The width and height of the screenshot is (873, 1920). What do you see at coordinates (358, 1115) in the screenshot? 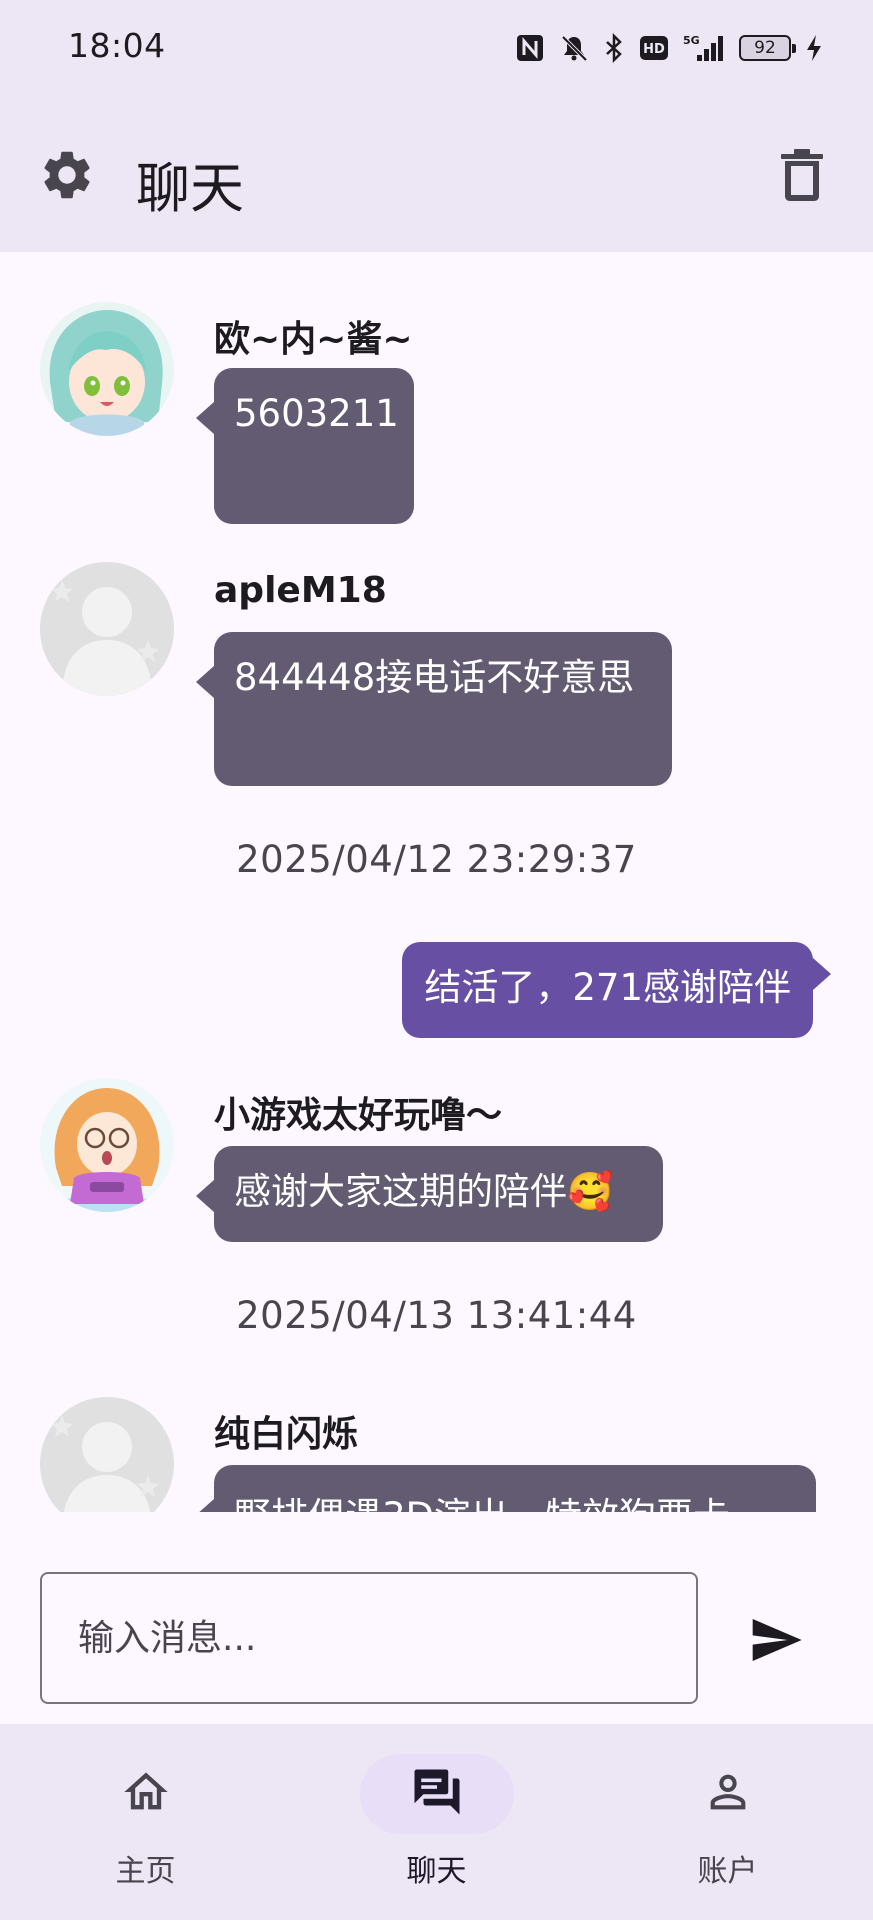
I see `sender-name: 小游戏太好玩噜～` at bounding box center [358, 1115].